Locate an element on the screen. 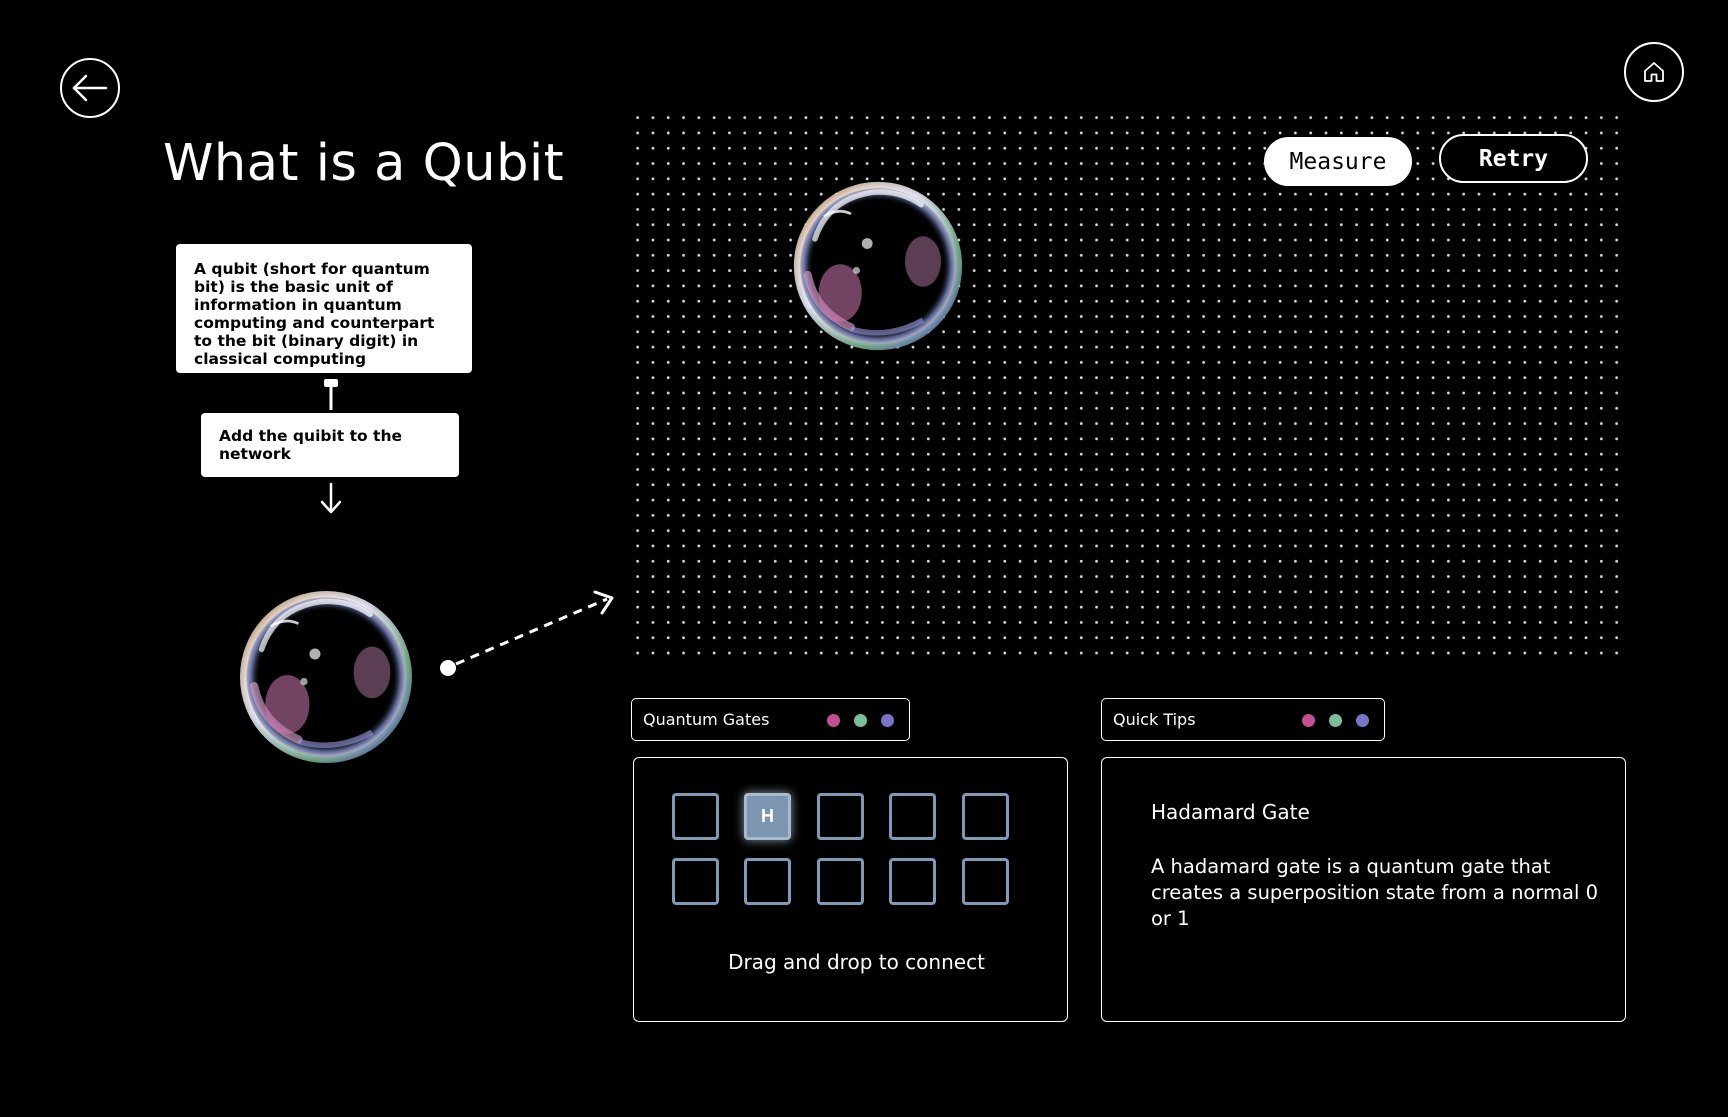 The width and height of the screenshot is (1728, 1117). home-icon is located at coordinates (1654, 72).